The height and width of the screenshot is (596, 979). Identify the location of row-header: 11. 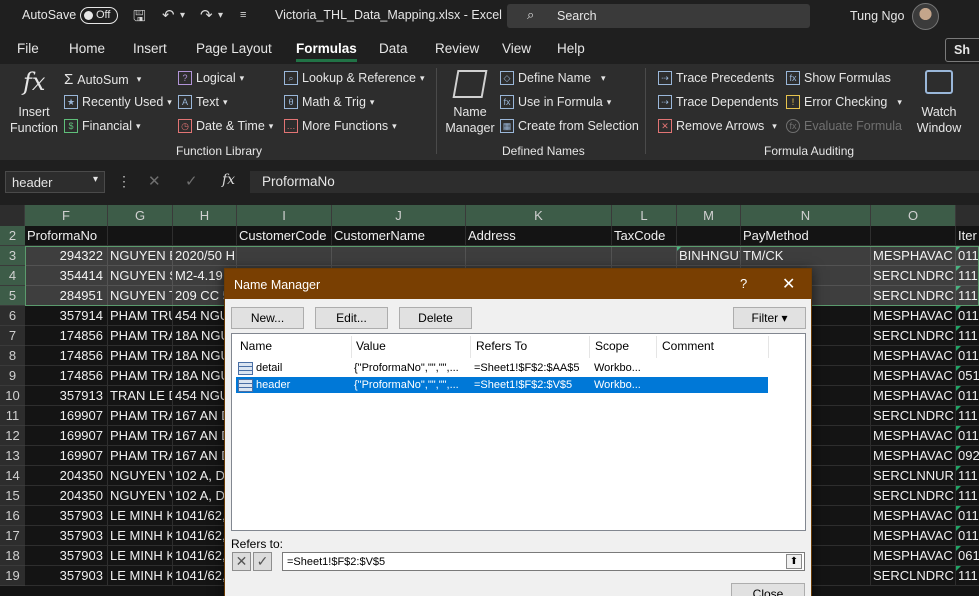
(12, 416).